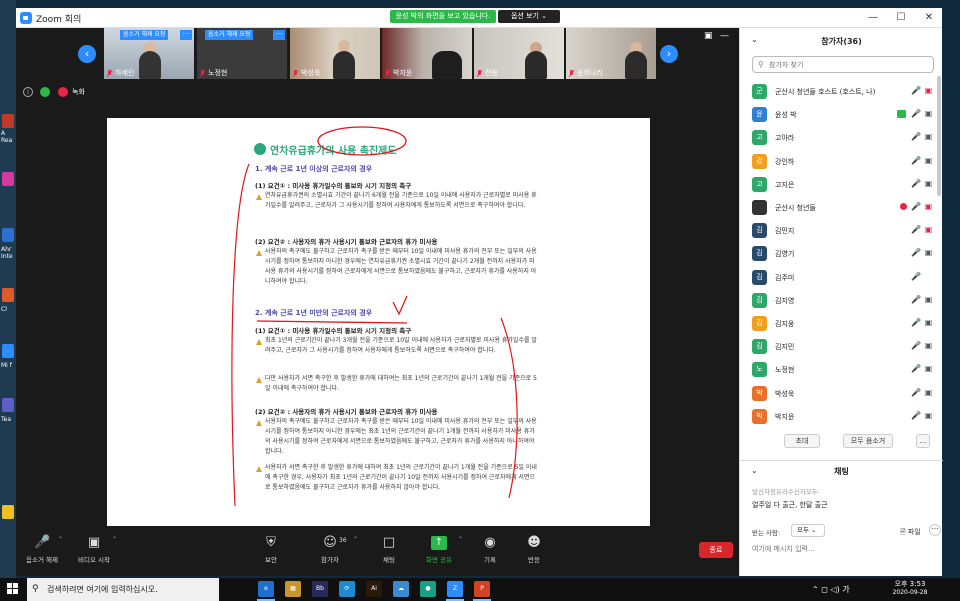  I want to click on end-meeting-button: 종료, so click(716, 550).